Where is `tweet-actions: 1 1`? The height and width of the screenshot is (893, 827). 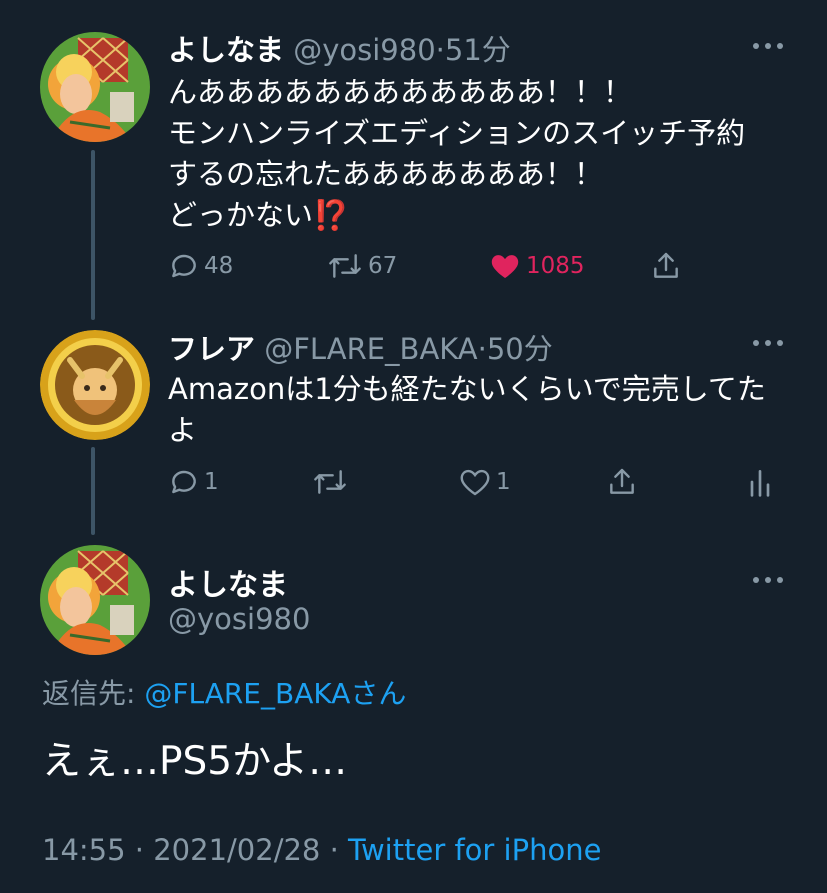
tweet-actions: 1 1 is located at coordinates (473, 484).